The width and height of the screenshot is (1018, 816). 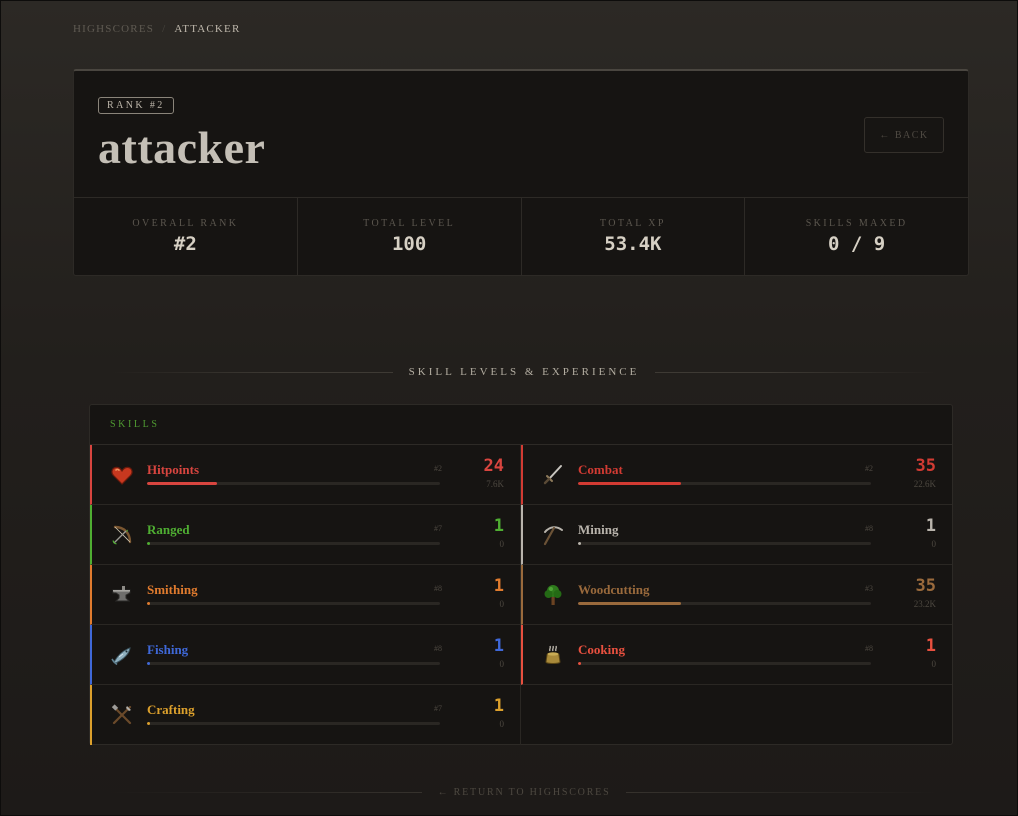 What do you see at coordinates (121, 714) in the screenshot?
I see `crafting-tools-icon` at bounding box center [121, 714].